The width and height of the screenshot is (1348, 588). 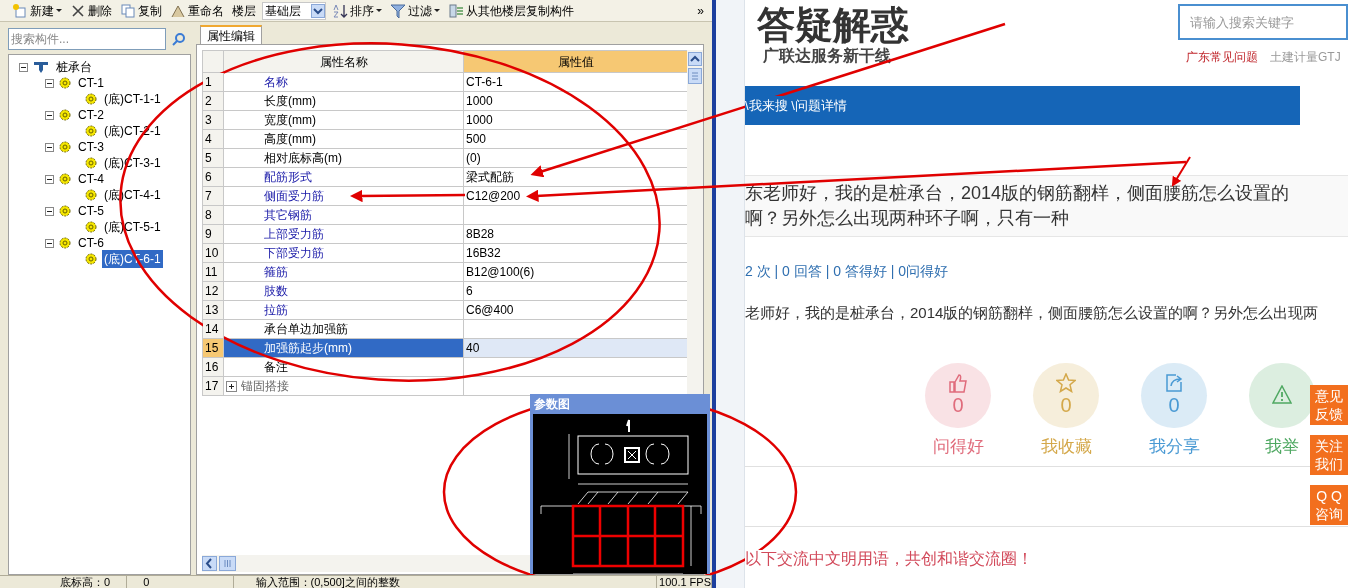 I want to click on vertical-scrollbar, so click(x=695, y=222).